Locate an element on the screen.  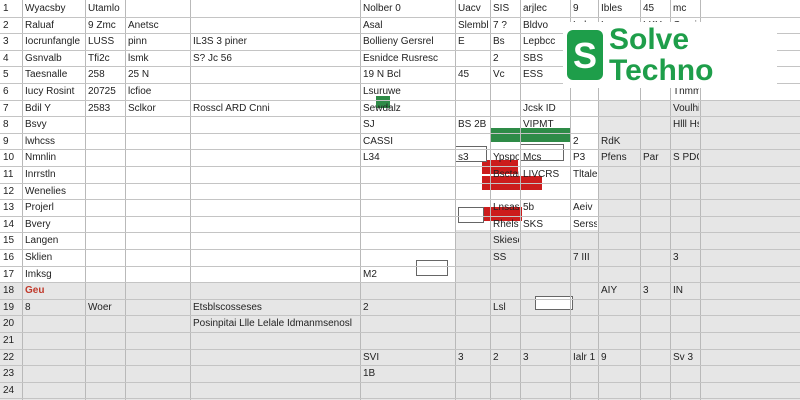
table-cell: Bsvy is located at coordinates (54, 124).